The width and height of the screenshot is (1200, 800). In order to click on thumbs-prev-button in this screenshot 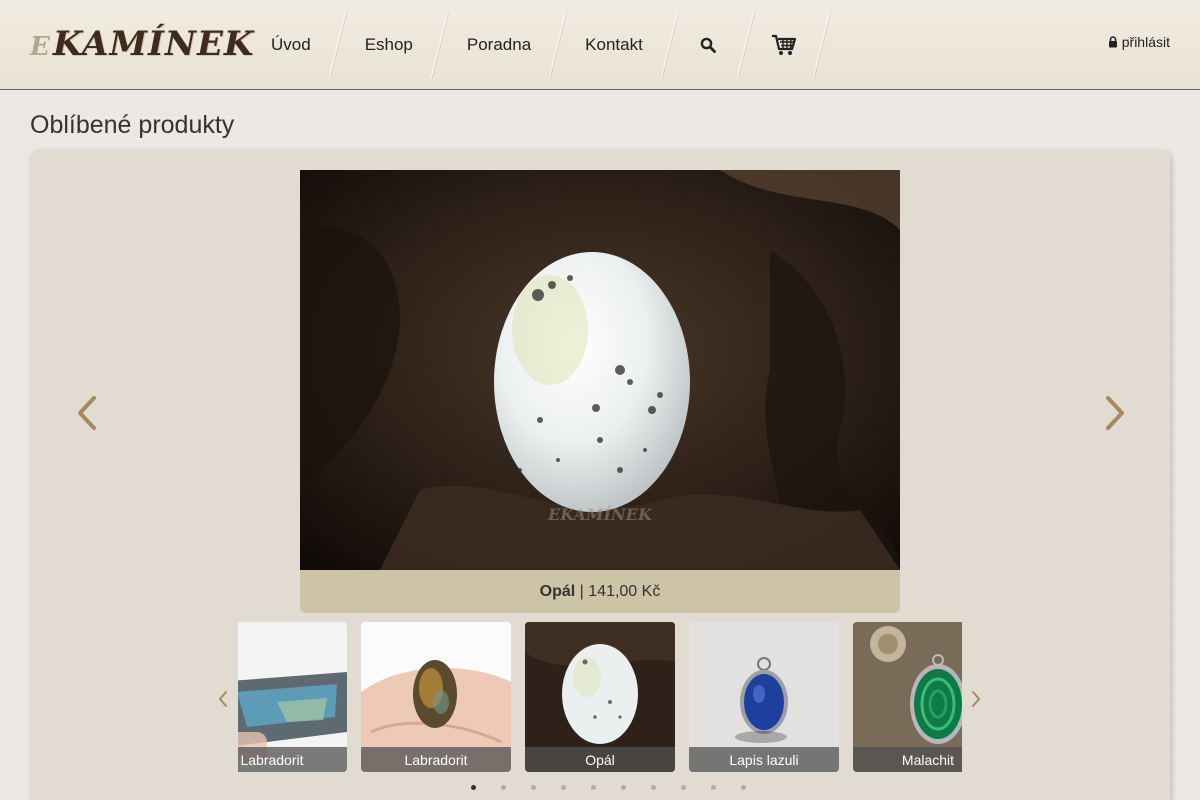, I will do `click(223, 701)`.